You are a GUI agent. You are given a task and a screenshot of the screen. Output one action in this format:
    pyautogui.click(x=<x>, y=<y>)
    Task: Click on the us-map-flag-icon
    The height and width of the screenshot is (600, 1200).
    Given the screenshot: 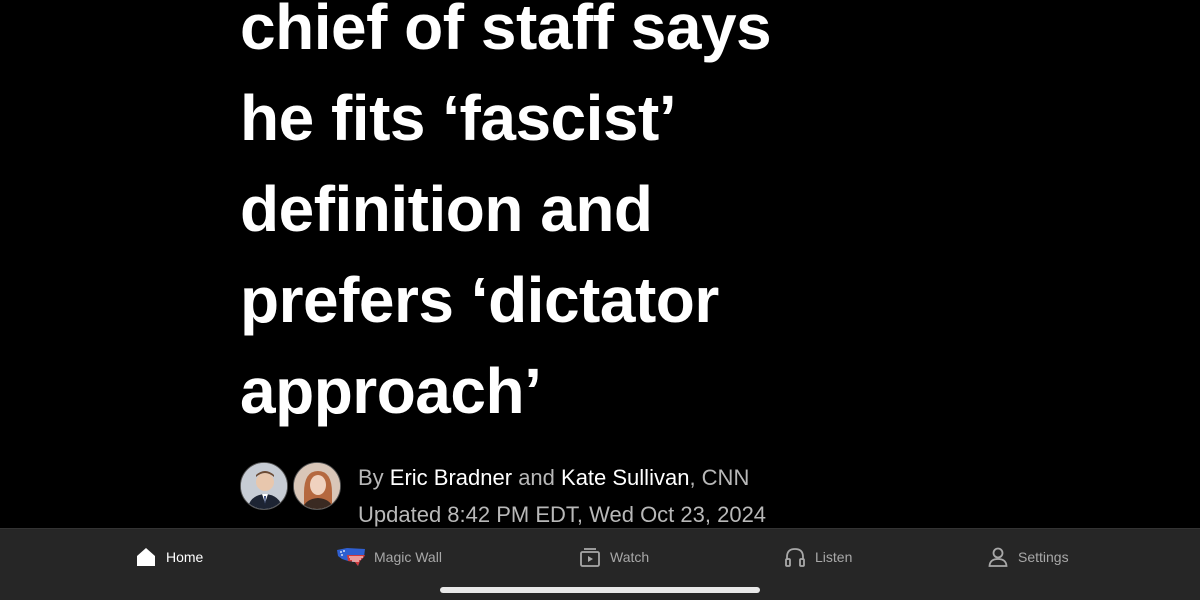 What is the action you would take?
    pyautogui.click(x=351, y=557)
    